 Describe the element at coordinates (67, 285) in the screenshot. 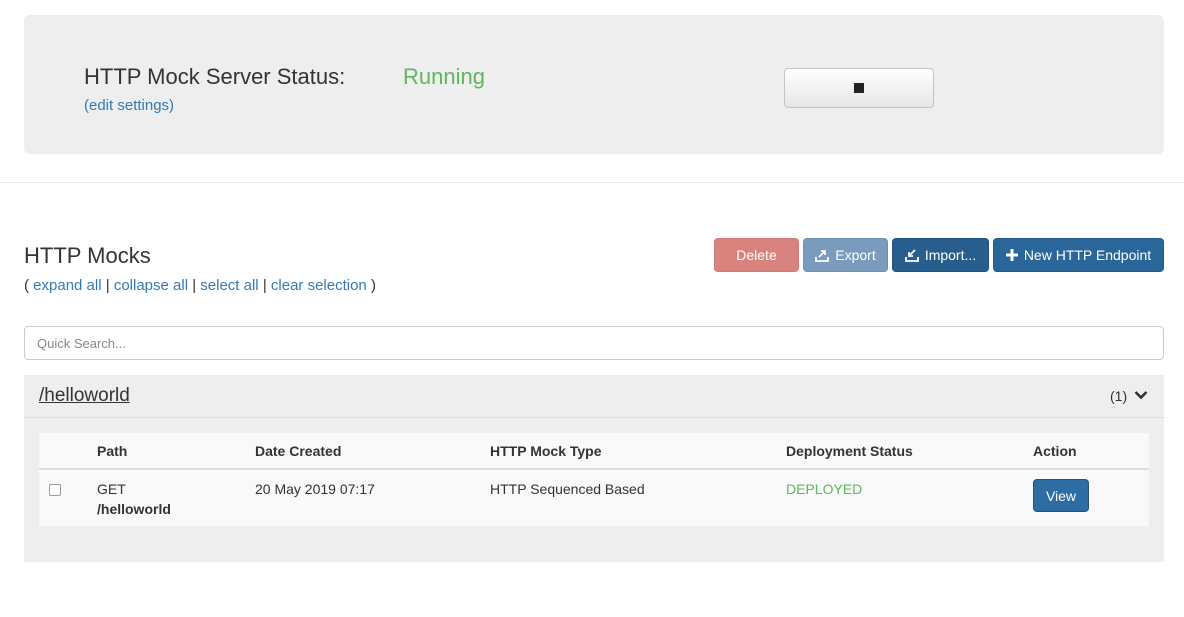

I see `expand-all-link: expand all` at that location.